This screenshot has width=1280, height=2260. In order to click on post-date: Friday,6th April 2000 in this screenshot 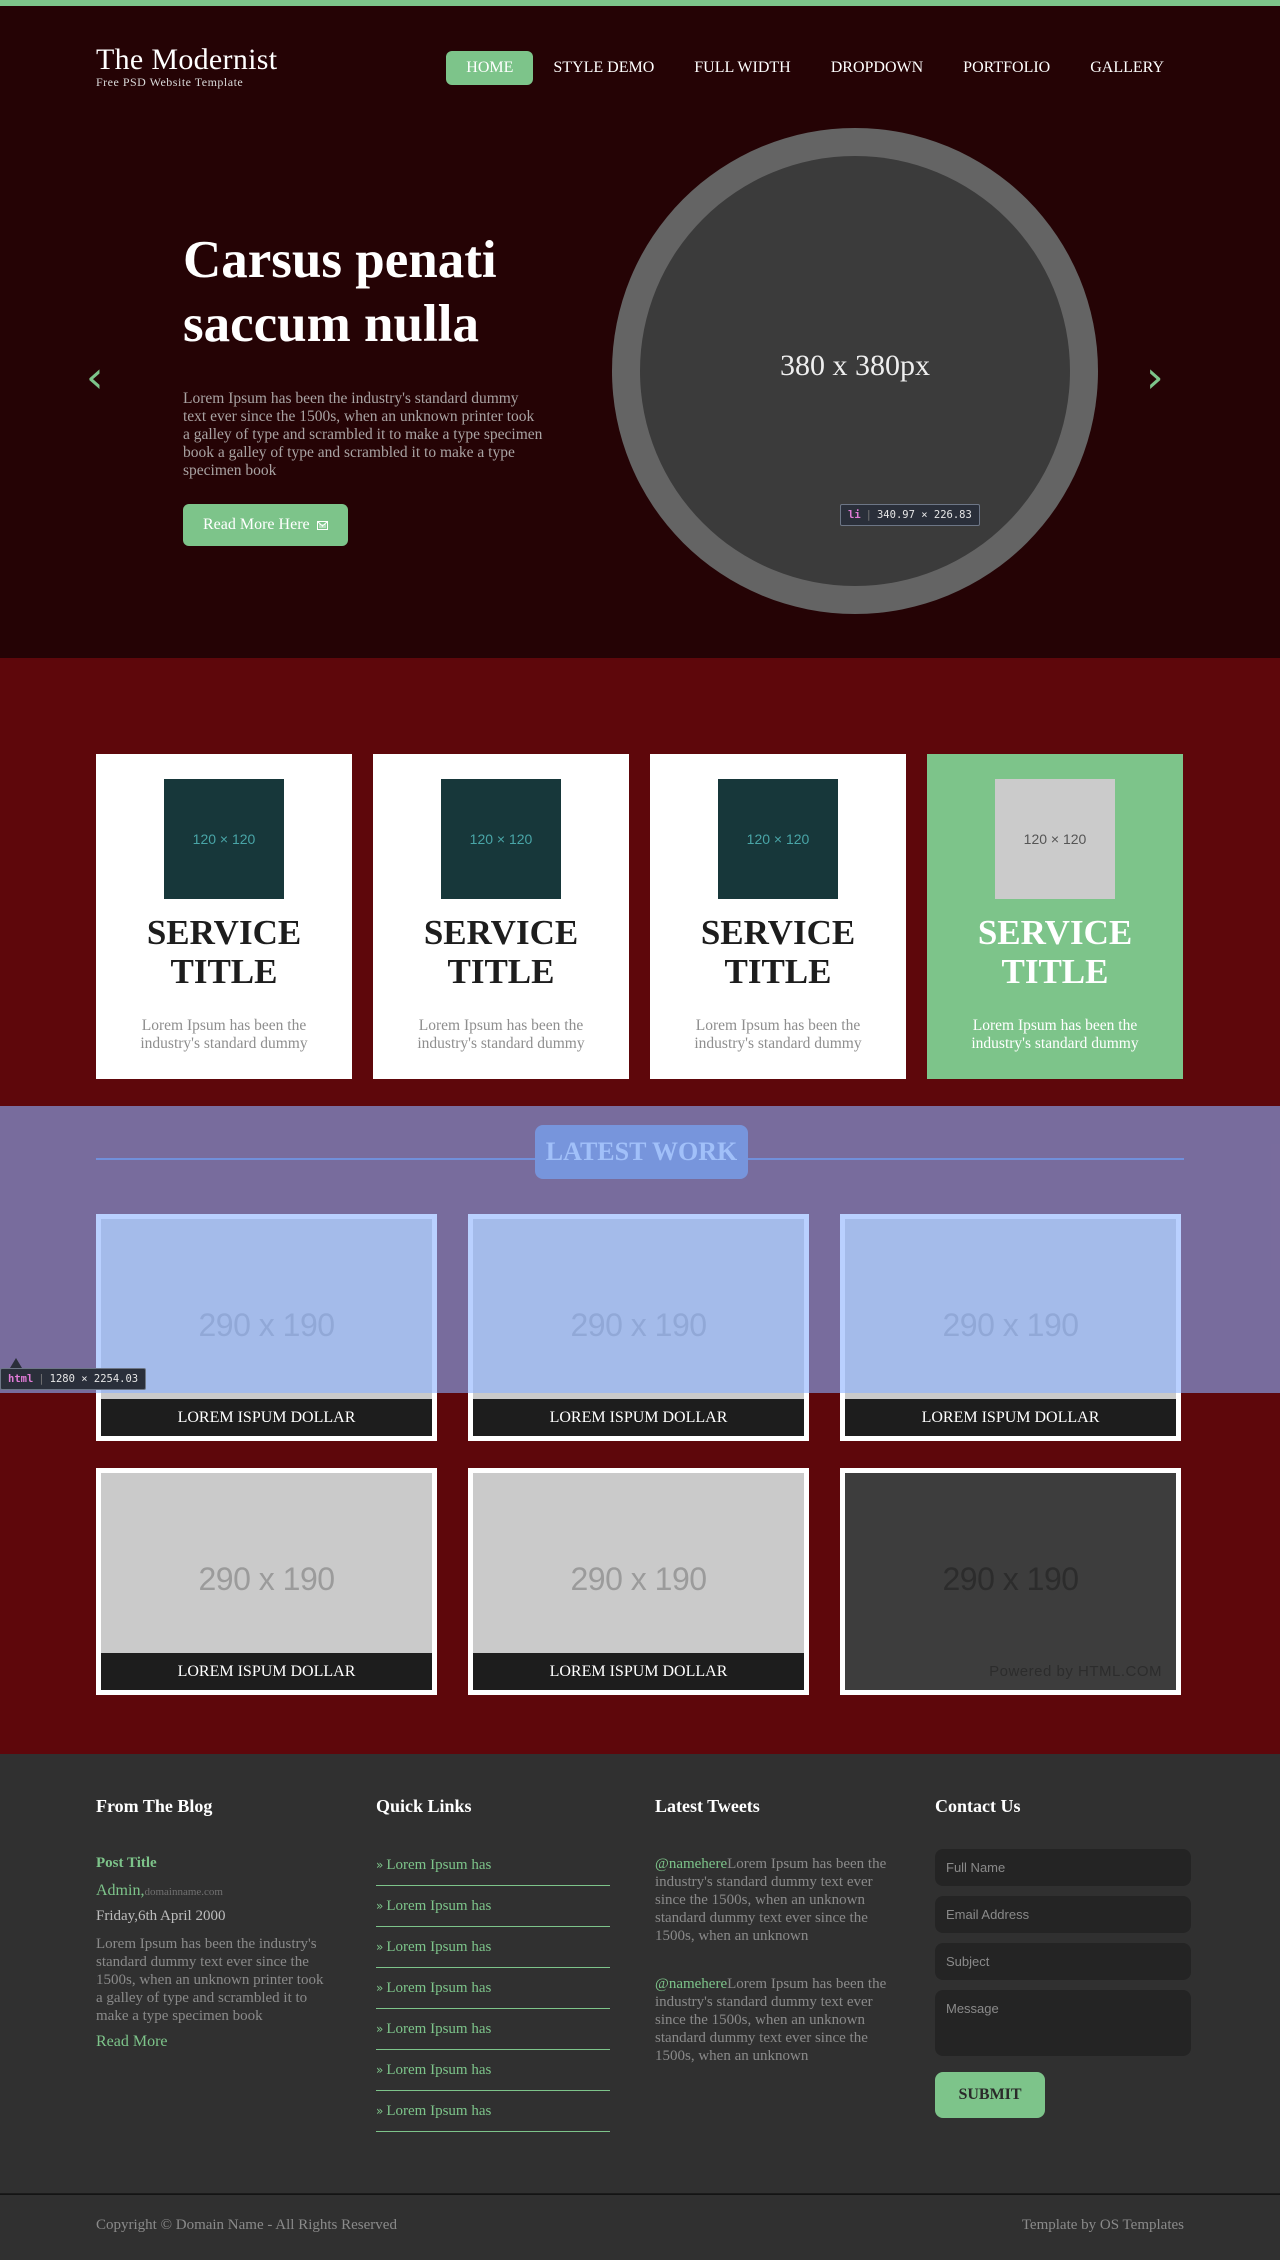, I will do `click(161, 1916)`.